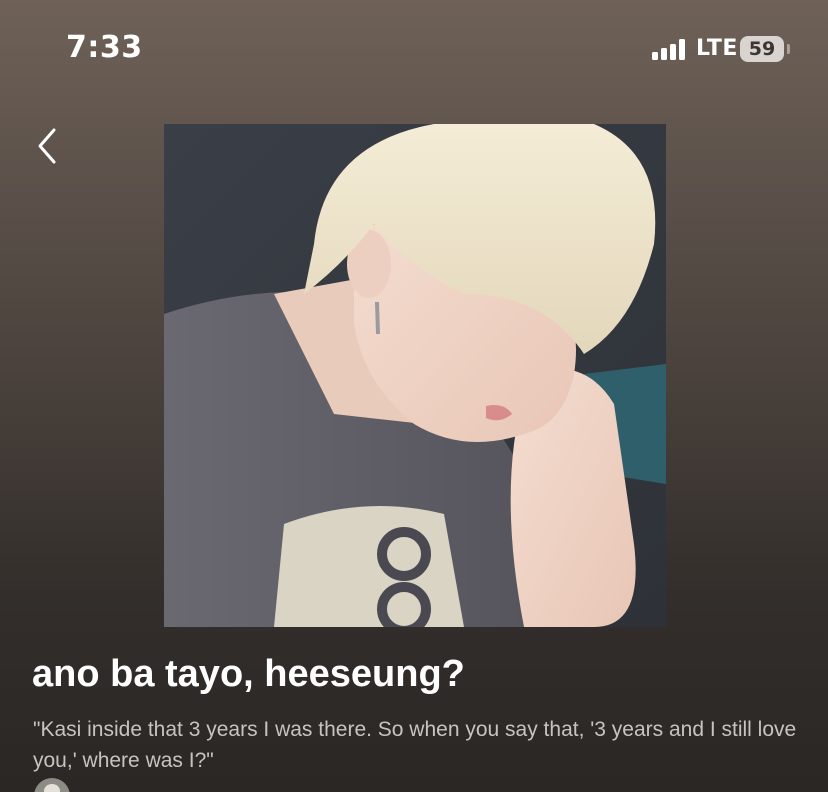 Image resolution: width=828 pixels, height=792 pixels. Describe the element at coordinates (248, 674) in the screenshot. I see `playlist-title: ano ba tayo, heeseung?` at that location.